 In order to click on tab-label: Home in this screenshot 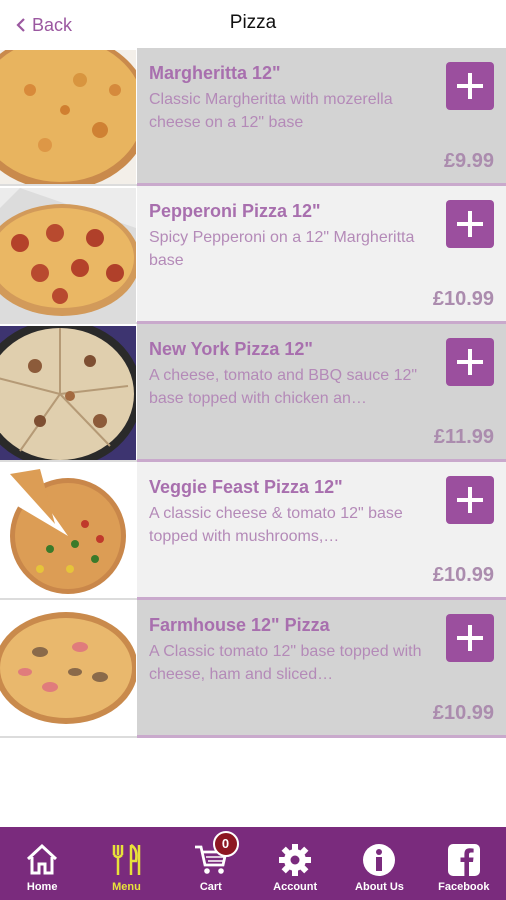, I will do `click(42, 887)`.